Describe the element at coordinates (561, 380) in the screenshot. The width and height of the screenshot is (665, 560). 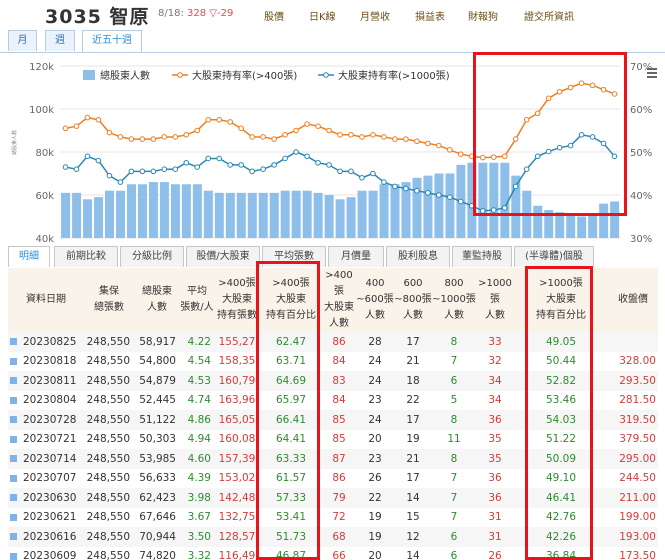
I see `table-cell: 52.82` at that location.